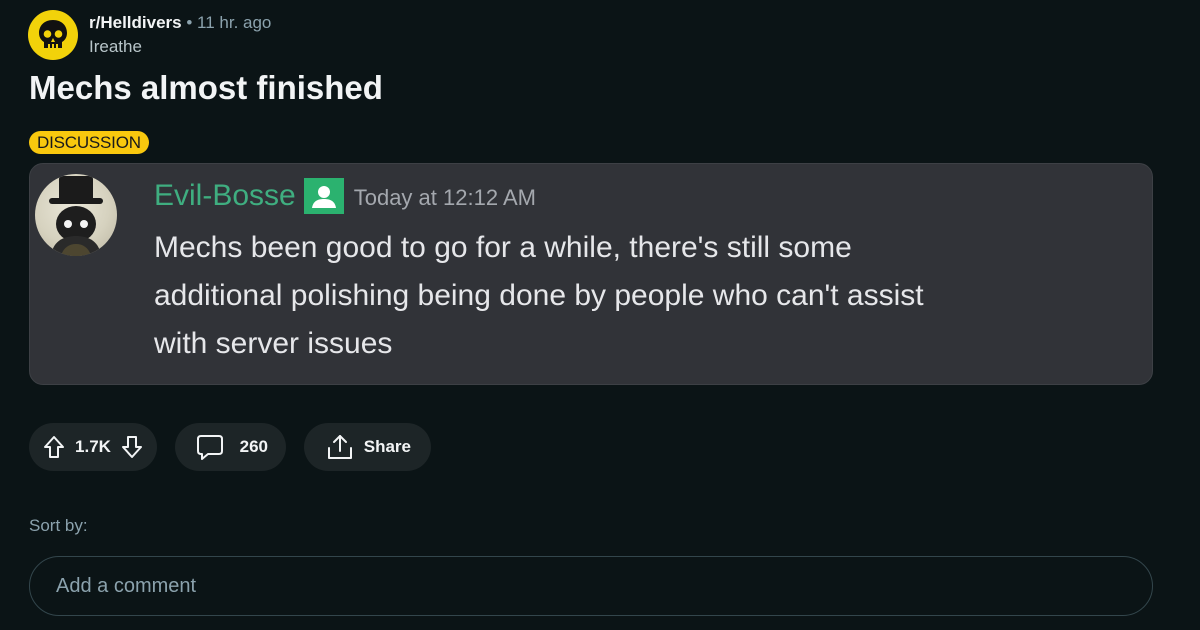  I want to click on share-button: Share, so click(367, 447).